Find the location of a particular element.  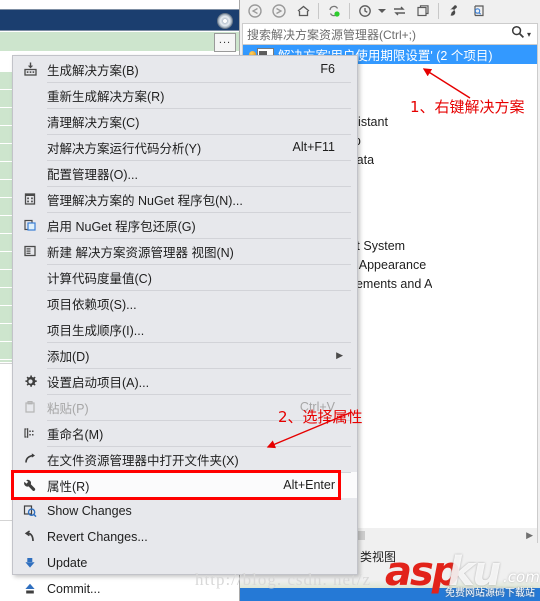

menu-item-clean-solution: 清理解决方案(C) is located at coordinates (185, 121).